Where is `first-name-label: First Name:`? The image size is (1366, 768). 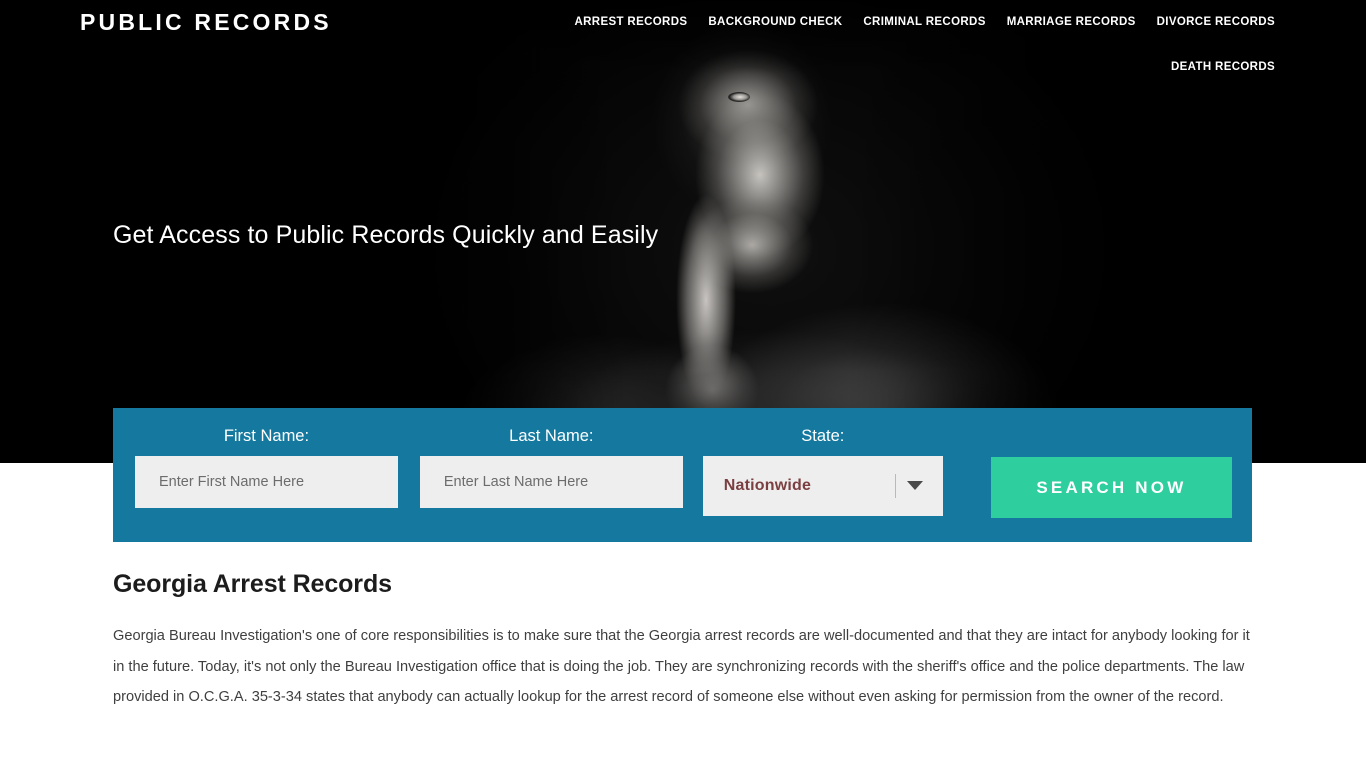 first-name-label: First Name: is located at coordinates (266, 436).